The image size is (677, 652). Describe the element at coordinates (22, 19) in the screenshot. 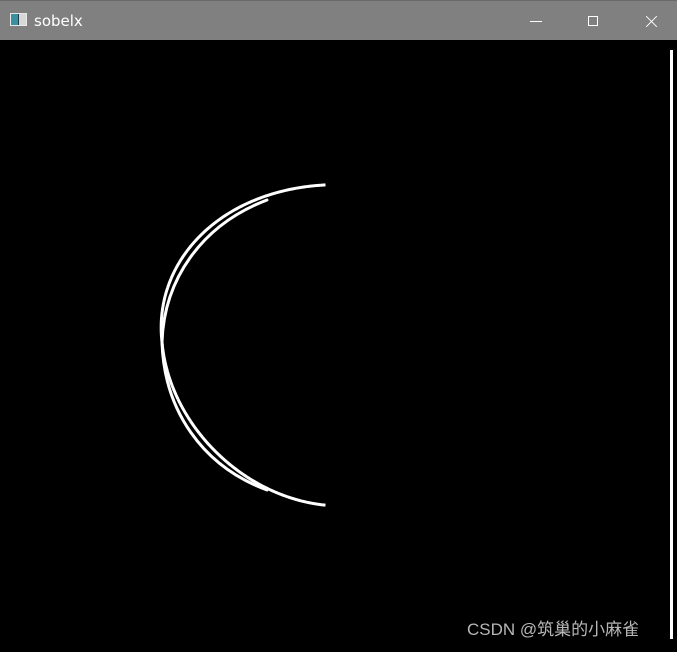

I see `app-icon-right-panel` at that location.